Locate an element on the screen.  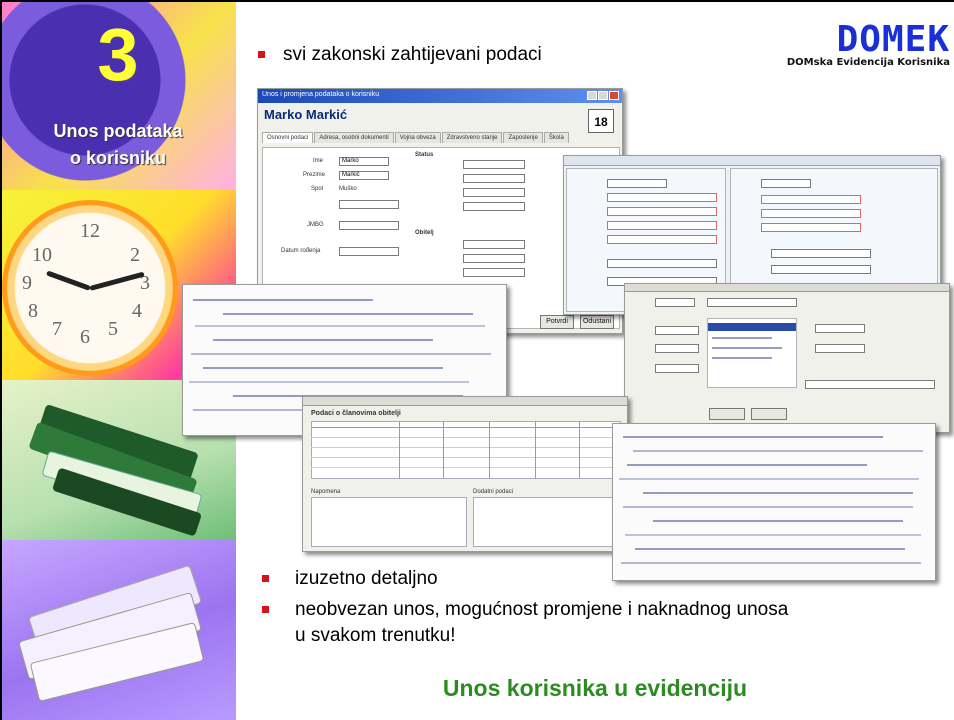
tab-vojna: Vojna obveza is located at coordinates (417, 137).